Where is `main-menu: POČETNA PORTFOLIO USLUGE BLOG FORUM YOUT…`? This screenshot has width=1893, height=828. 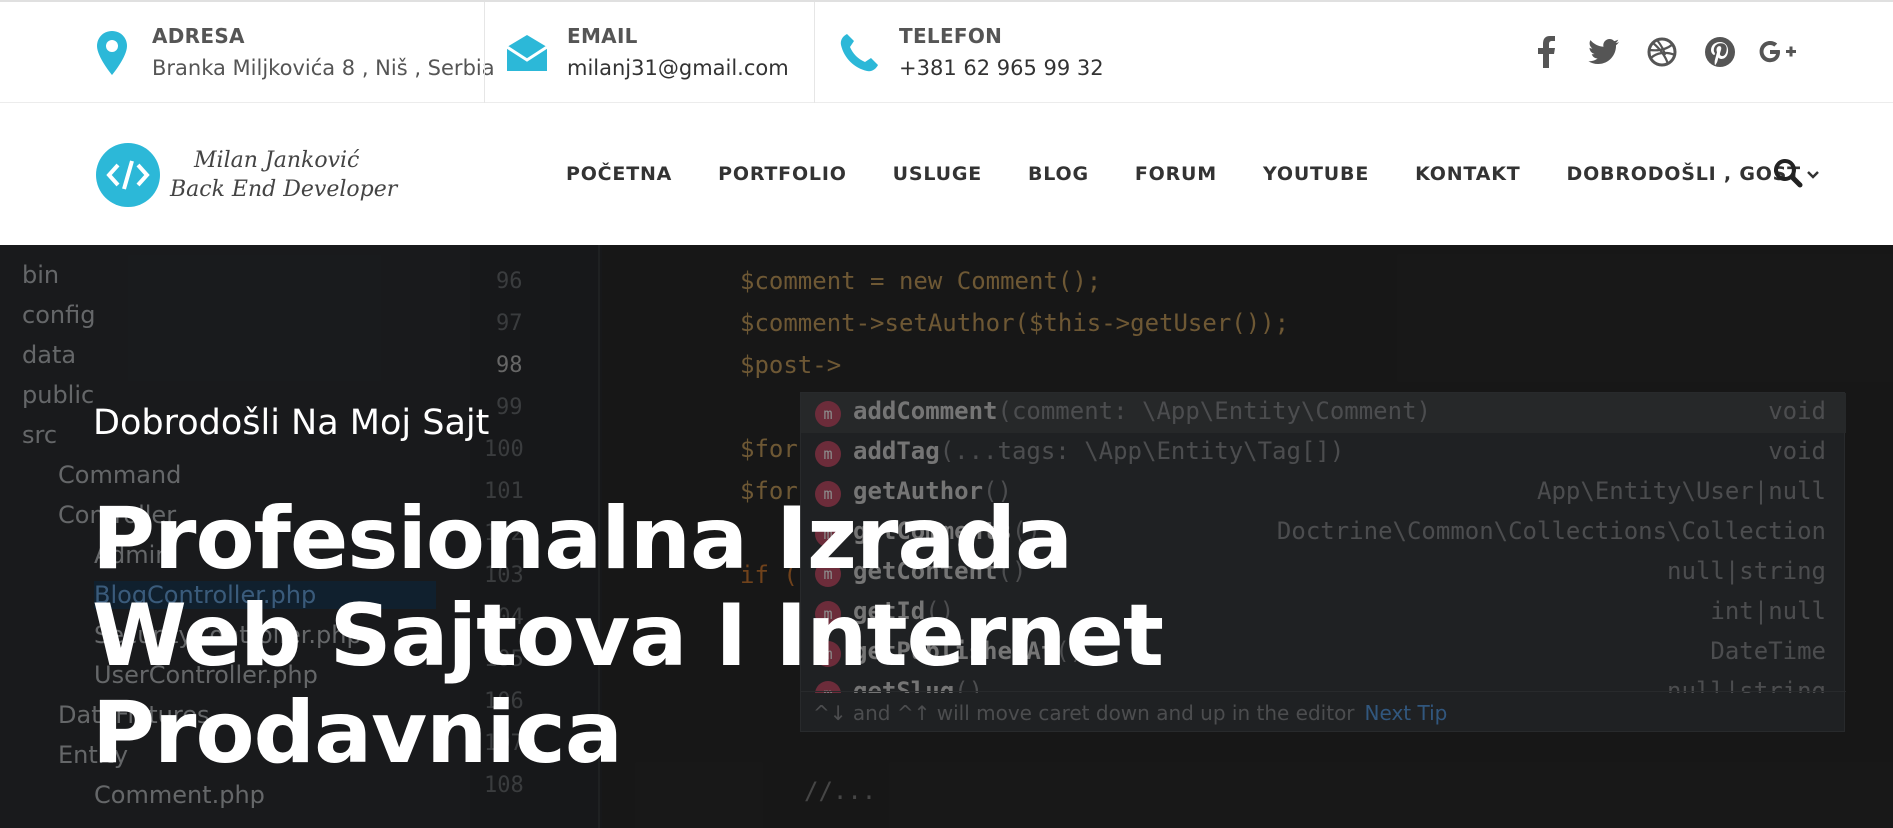
main-menu: POČETNA PORTFOLIO USLUGE BLOG FORUM YOUT… is located at coordinates (1215, 174).